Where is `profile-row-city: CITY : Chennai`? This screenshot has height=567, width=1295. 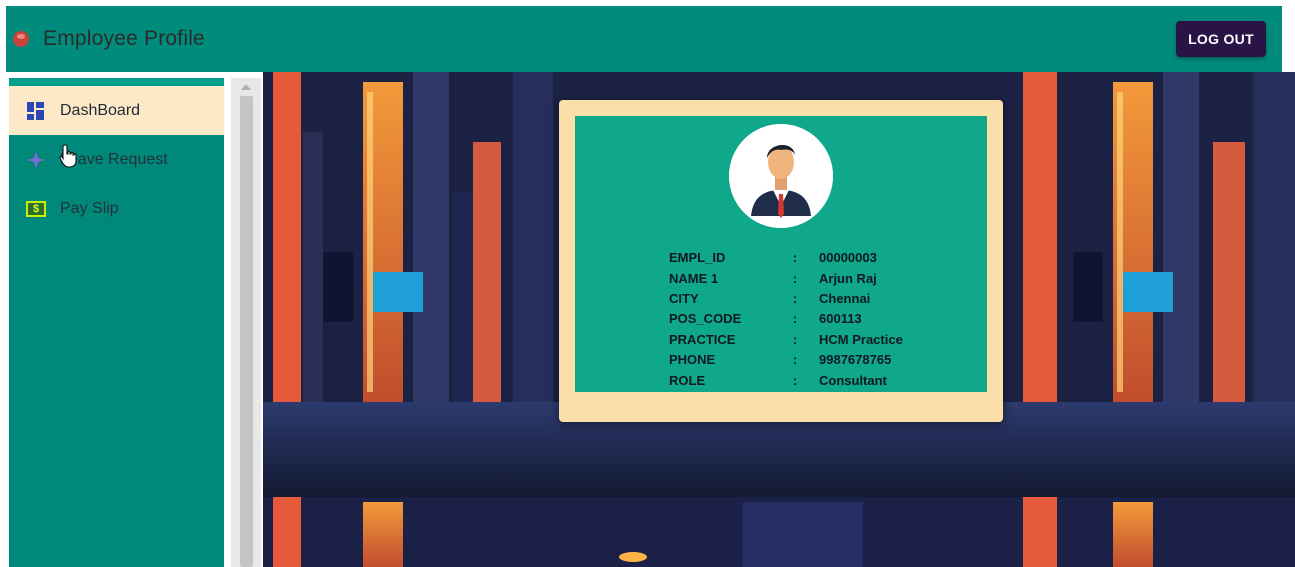 profile-row-city: CITY : Chennai is located at coordinates (786, 299).